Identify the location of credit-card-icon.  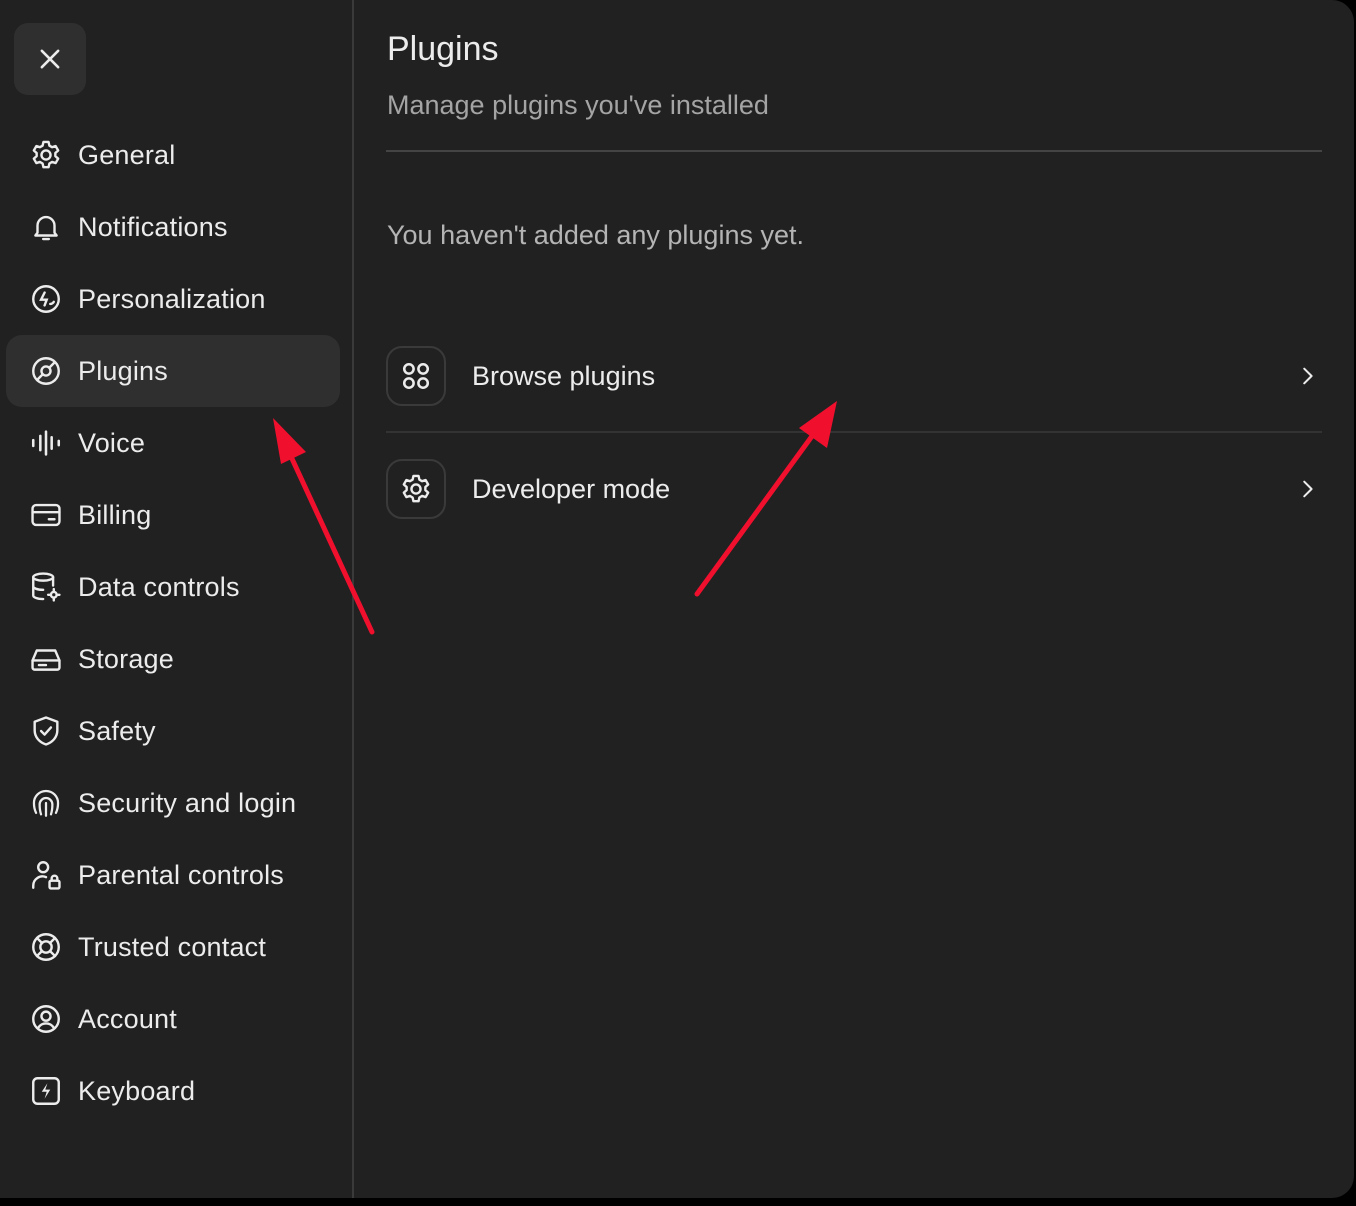
(46, 515).